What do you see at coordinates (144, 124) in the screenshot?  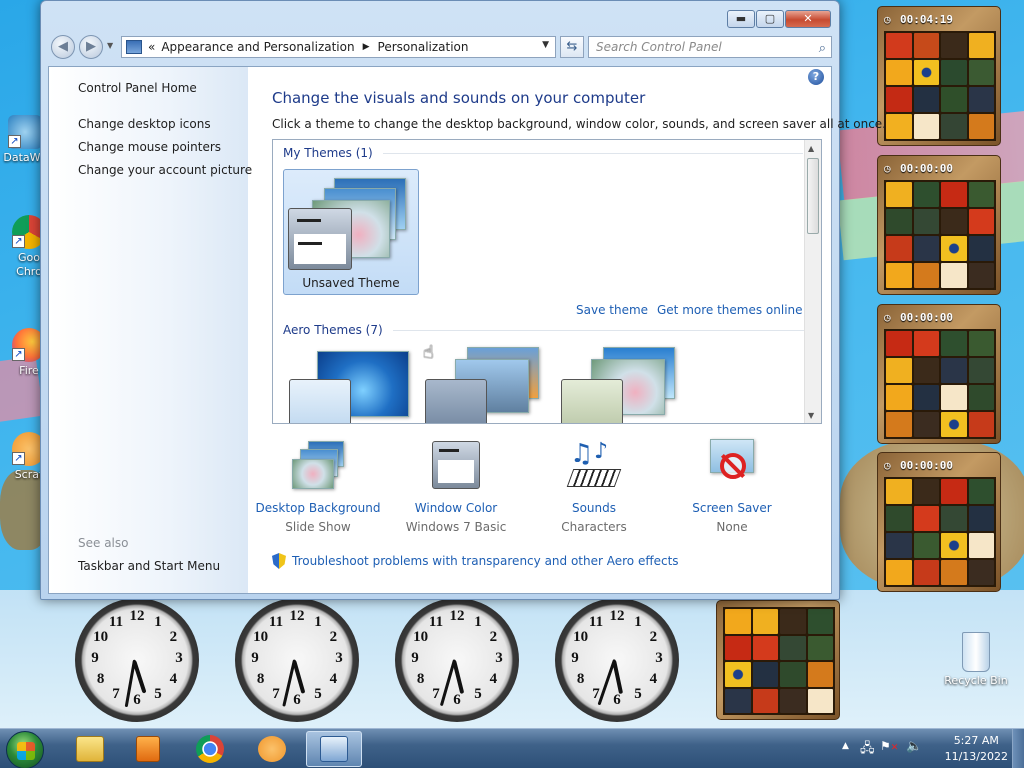 I see `change-desktop-icons-link: Change desktop icons` at bounding box center [144, 124].